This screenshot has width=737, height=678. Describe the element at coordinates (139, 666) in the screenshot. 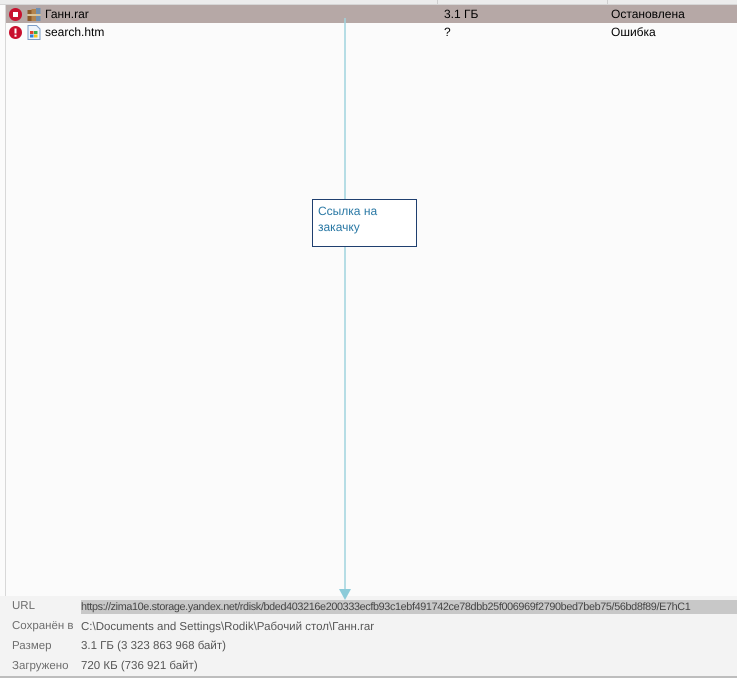

I see `field-value: 720 КБ (736 921 байт)` at that location.